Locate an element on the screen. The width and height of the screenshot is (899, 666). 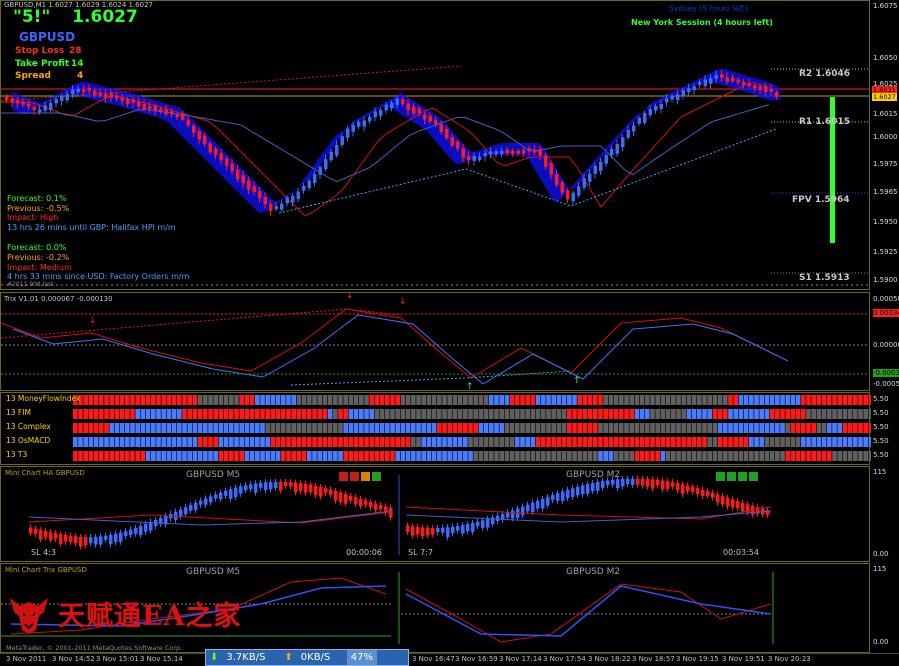
strip-label: 13 T3 is located at coordinates (17, 454).